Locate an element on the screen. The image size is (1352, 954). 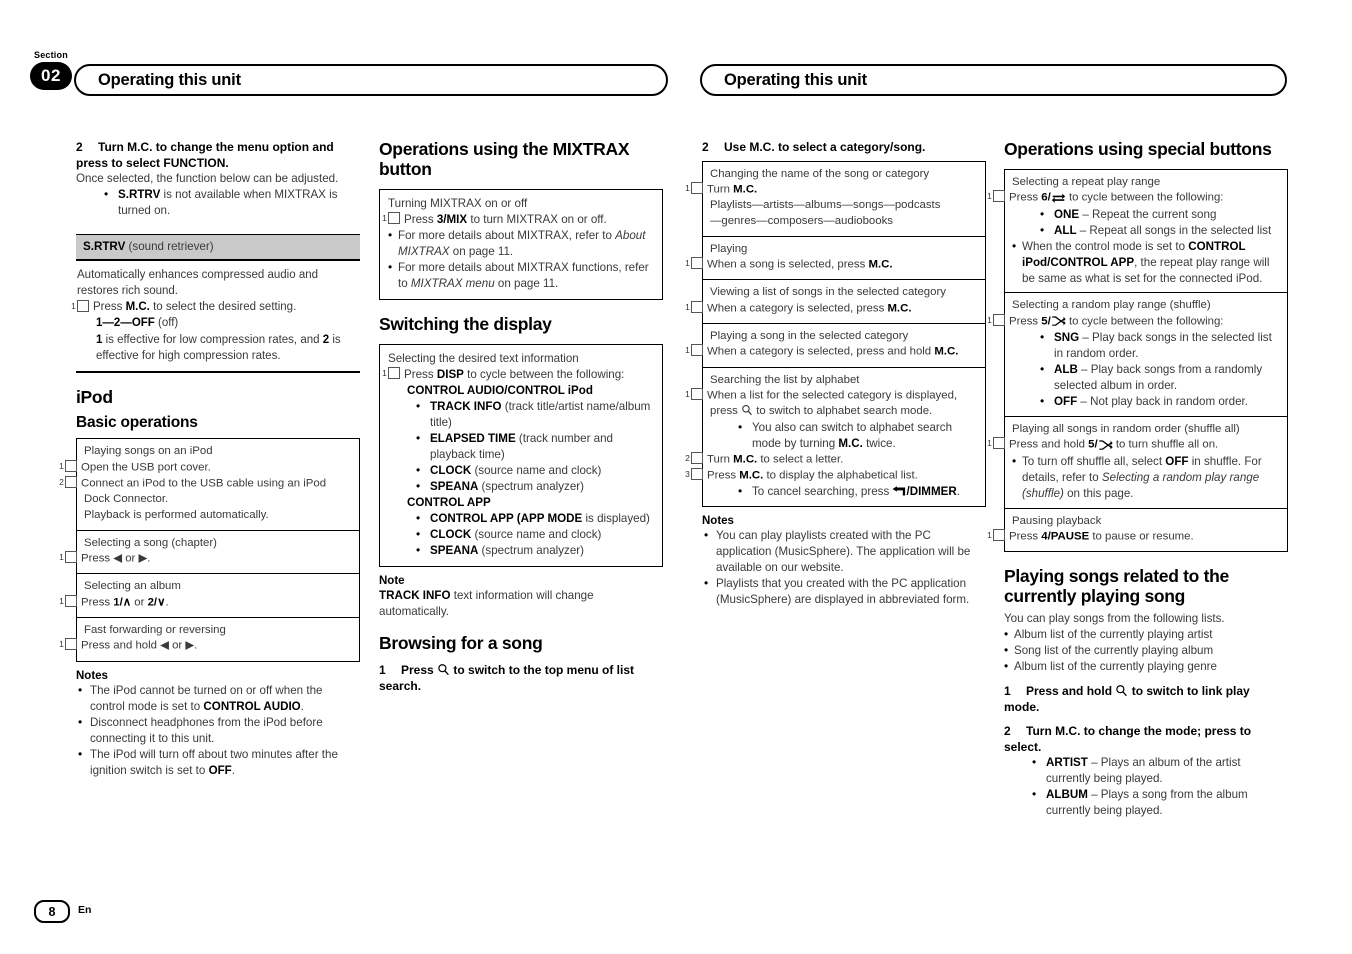
row-caption: Fast forwarding or reversing is located at coordinates (155, 630).